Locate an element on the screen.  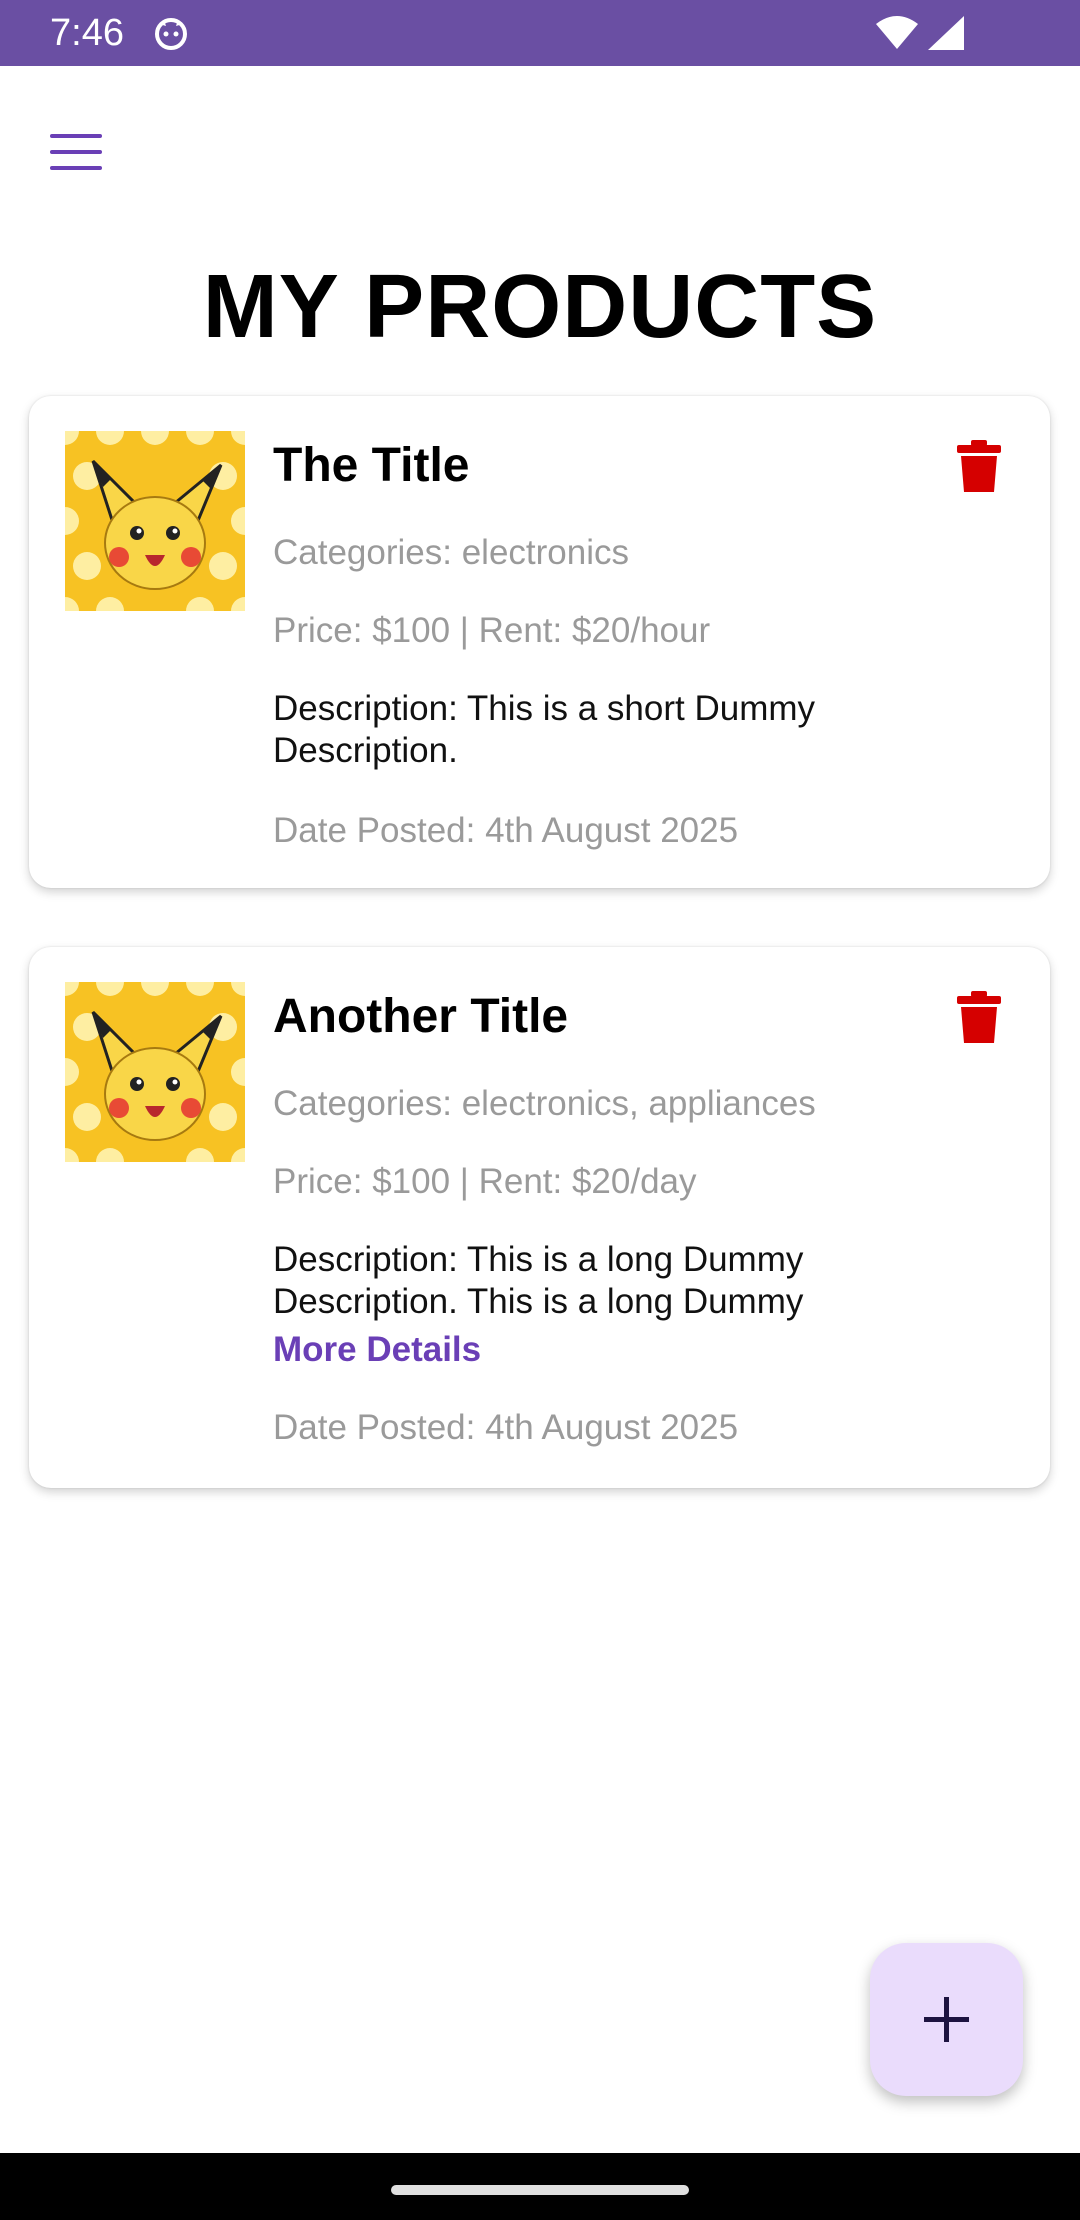
product-price: Price: $100 | Rent: $20/hour is located at coordinates (492, 630).